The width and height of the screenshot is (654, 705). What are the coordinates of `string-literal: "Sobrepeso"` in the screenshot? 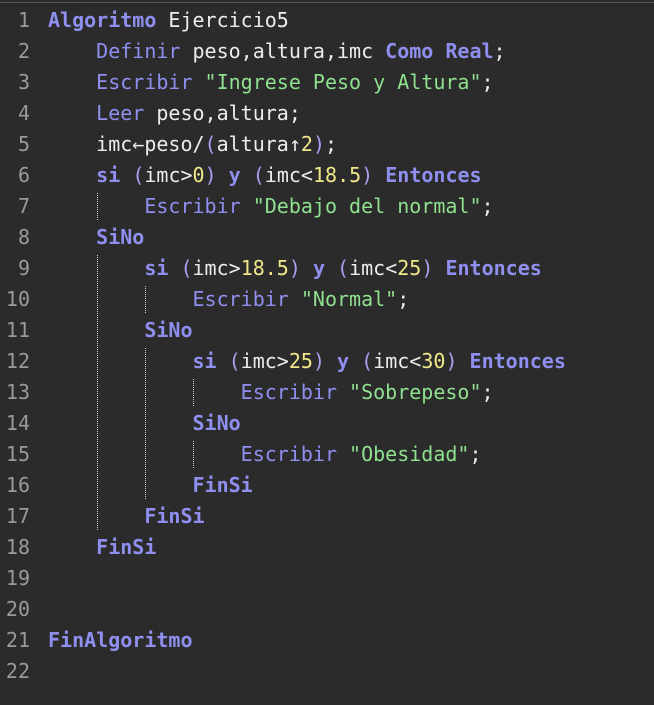 It's located at (415, 392).